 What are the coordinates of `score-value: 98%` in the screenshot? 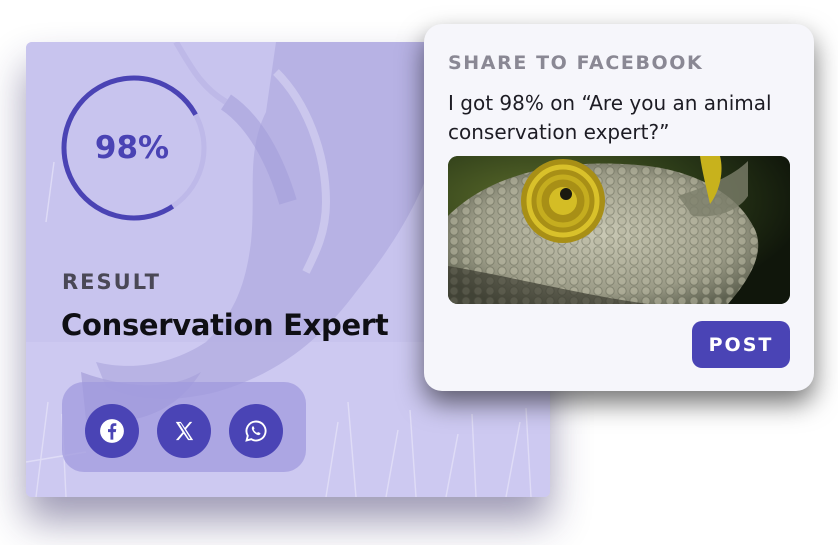 It's located at (132, 148).